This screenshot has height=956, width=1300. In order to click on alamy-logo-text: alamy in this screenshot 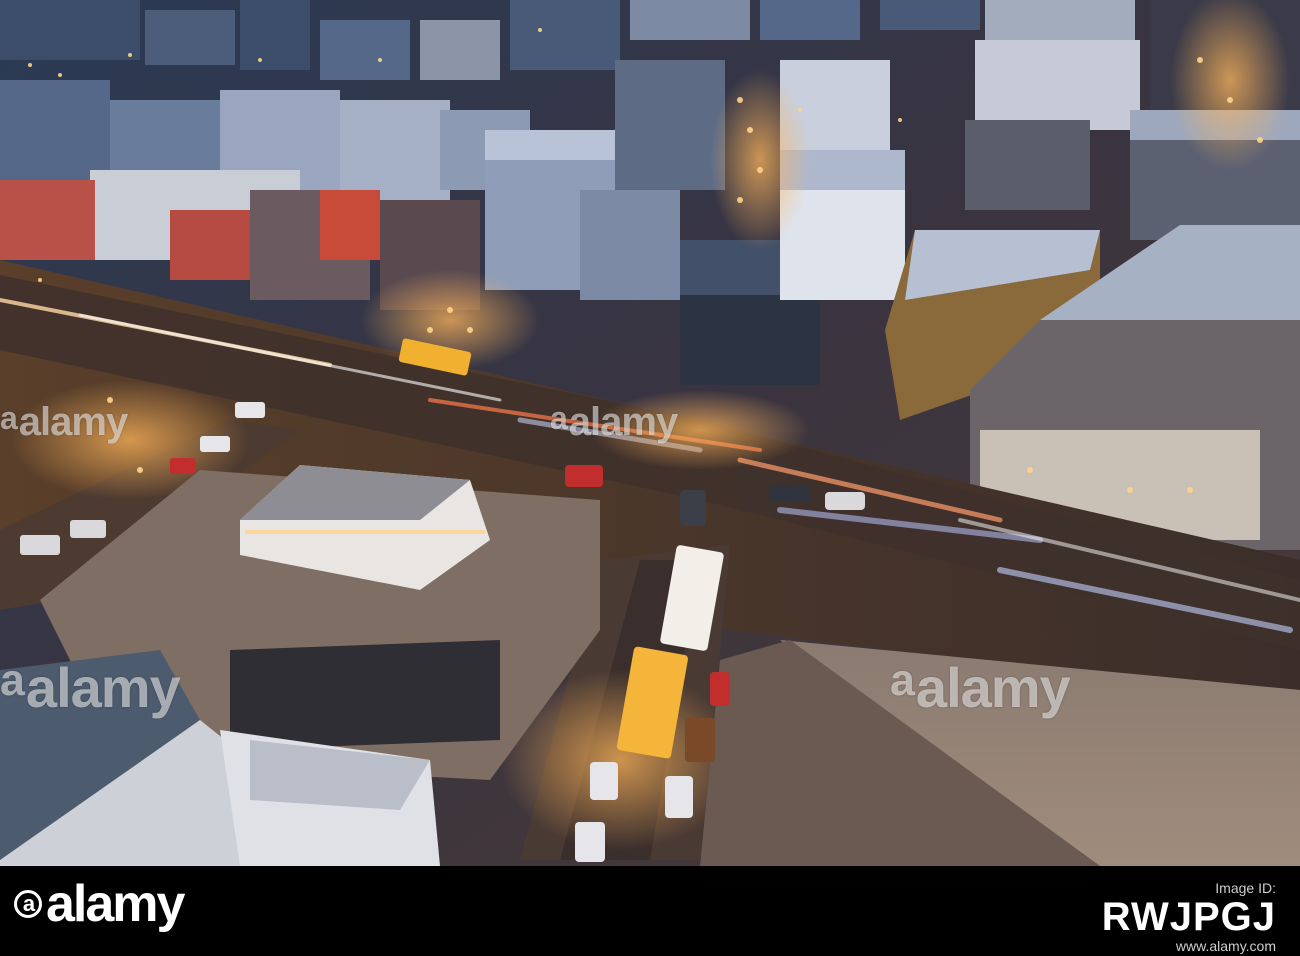, I will do `click(115, 904)`.